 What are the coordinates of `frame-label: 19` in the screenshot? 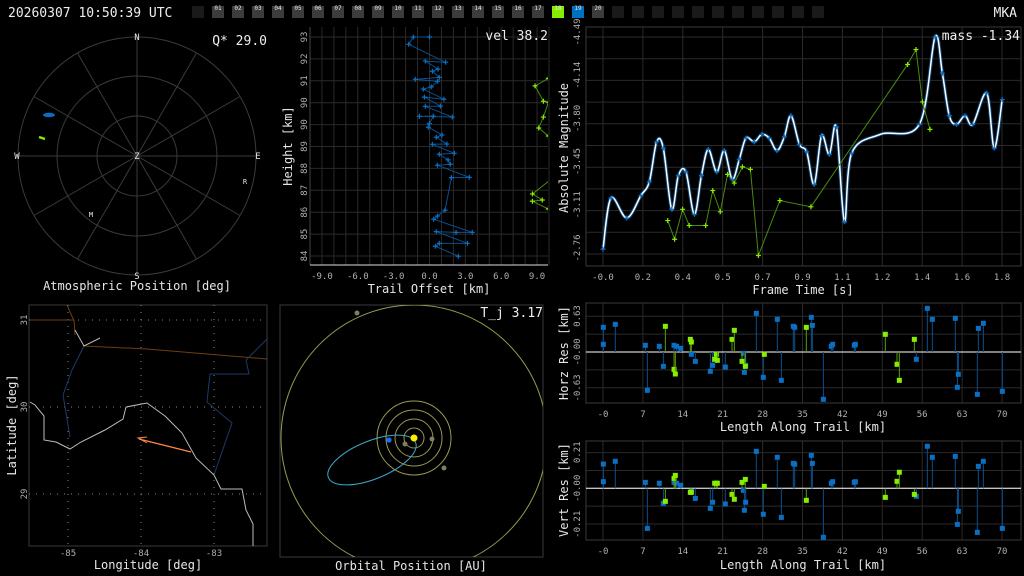 It's located at (578, 8).